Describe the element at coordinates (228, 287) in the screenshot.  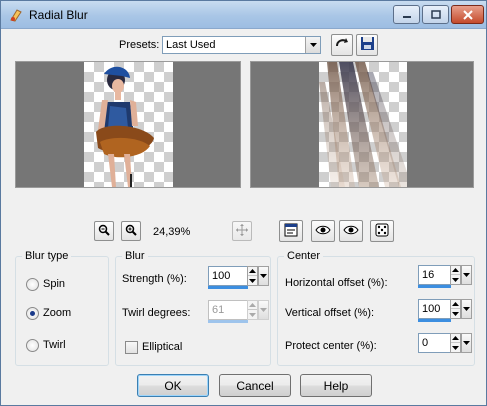
I see `strength-slider` at that location.